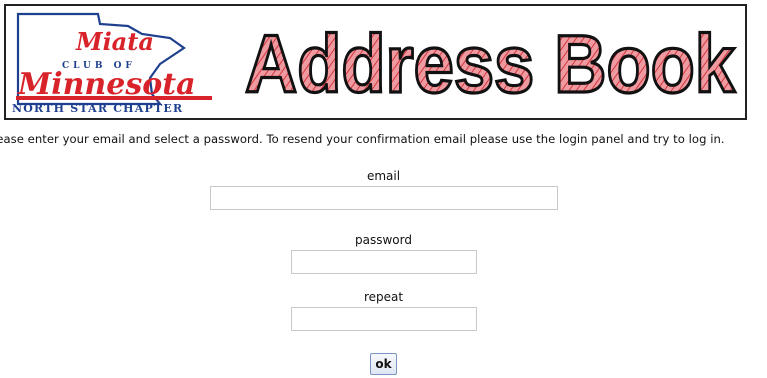 Image resolution: width=767 pixels, height=378 pixels. Describe the element at coordinates (97, 108) in the screenshot. I see `svg-text: NORTH STAR CHAPTER` at that location.